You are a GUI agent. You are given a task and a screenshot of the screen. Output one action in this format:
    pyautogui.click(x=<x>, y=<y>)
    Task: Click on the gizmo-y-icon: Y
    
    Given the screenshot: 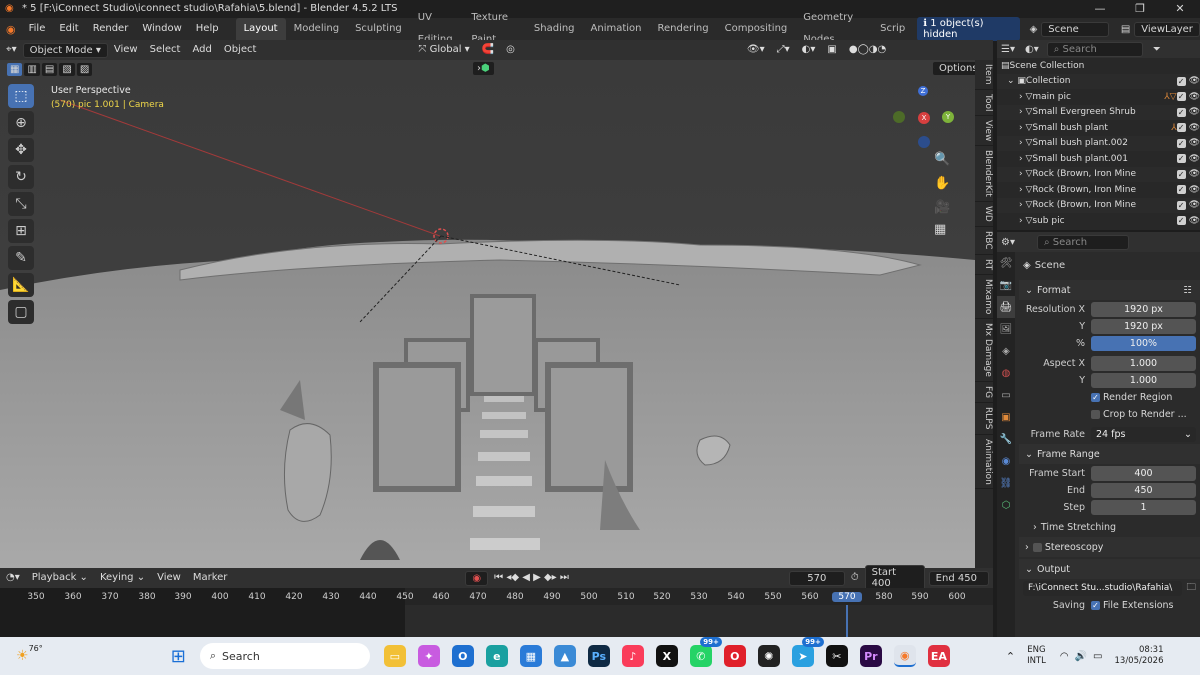 What is the action you would take?
    pyautogui.click(x=948, y=117)
    